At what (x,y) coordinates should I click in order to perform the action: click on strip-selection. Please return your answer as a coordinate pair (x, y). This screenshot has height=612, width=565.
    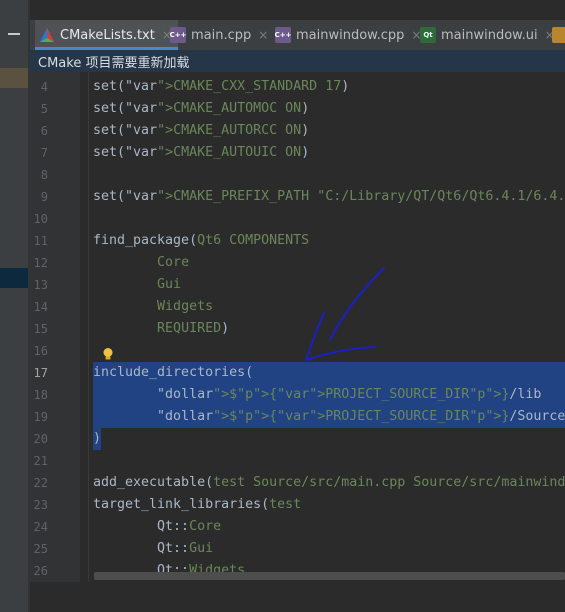
    Looking at the image, I should click on (14, 278).